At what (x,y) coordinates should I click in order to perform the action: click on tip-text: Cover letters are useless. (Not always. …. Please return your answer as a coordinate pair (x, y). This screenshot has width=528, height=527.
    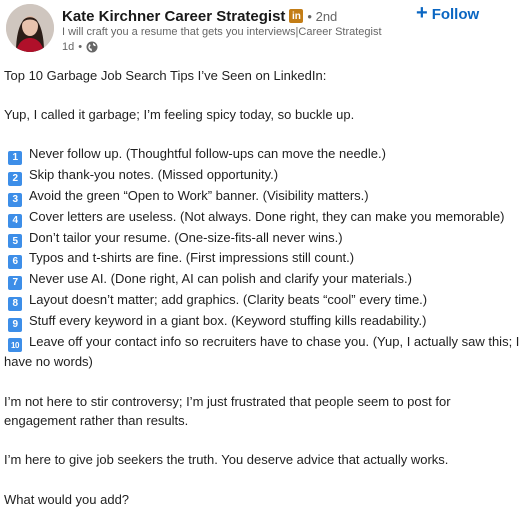
    Looking at the image, I should click on (267, 216).